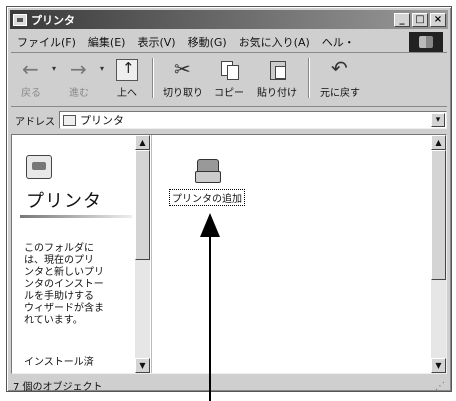 The image size is (456, 401). I want to click on title-bar: プリンタ _ □ ×, so click(229, 19).